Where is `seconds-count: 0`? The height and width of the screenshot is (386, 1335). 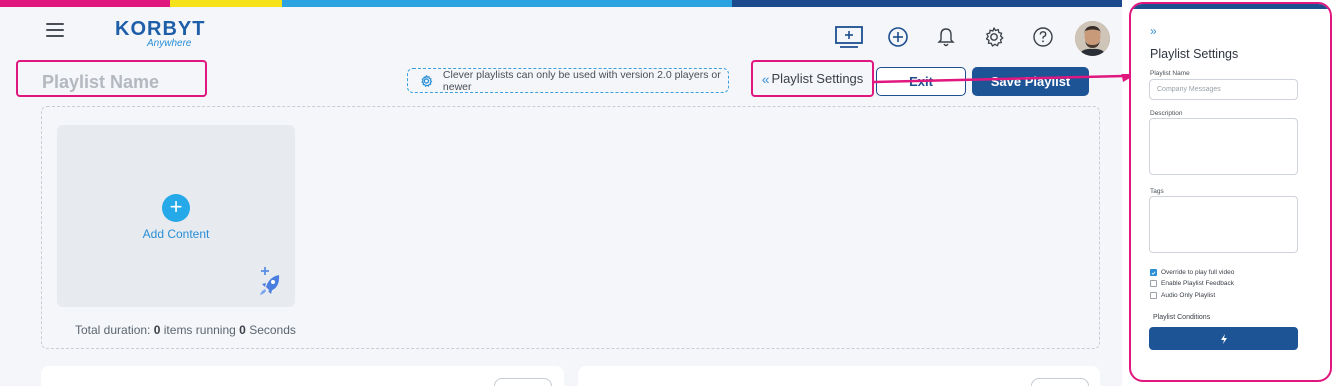
seconds-count: 0 is located at coordinates (242, 330).